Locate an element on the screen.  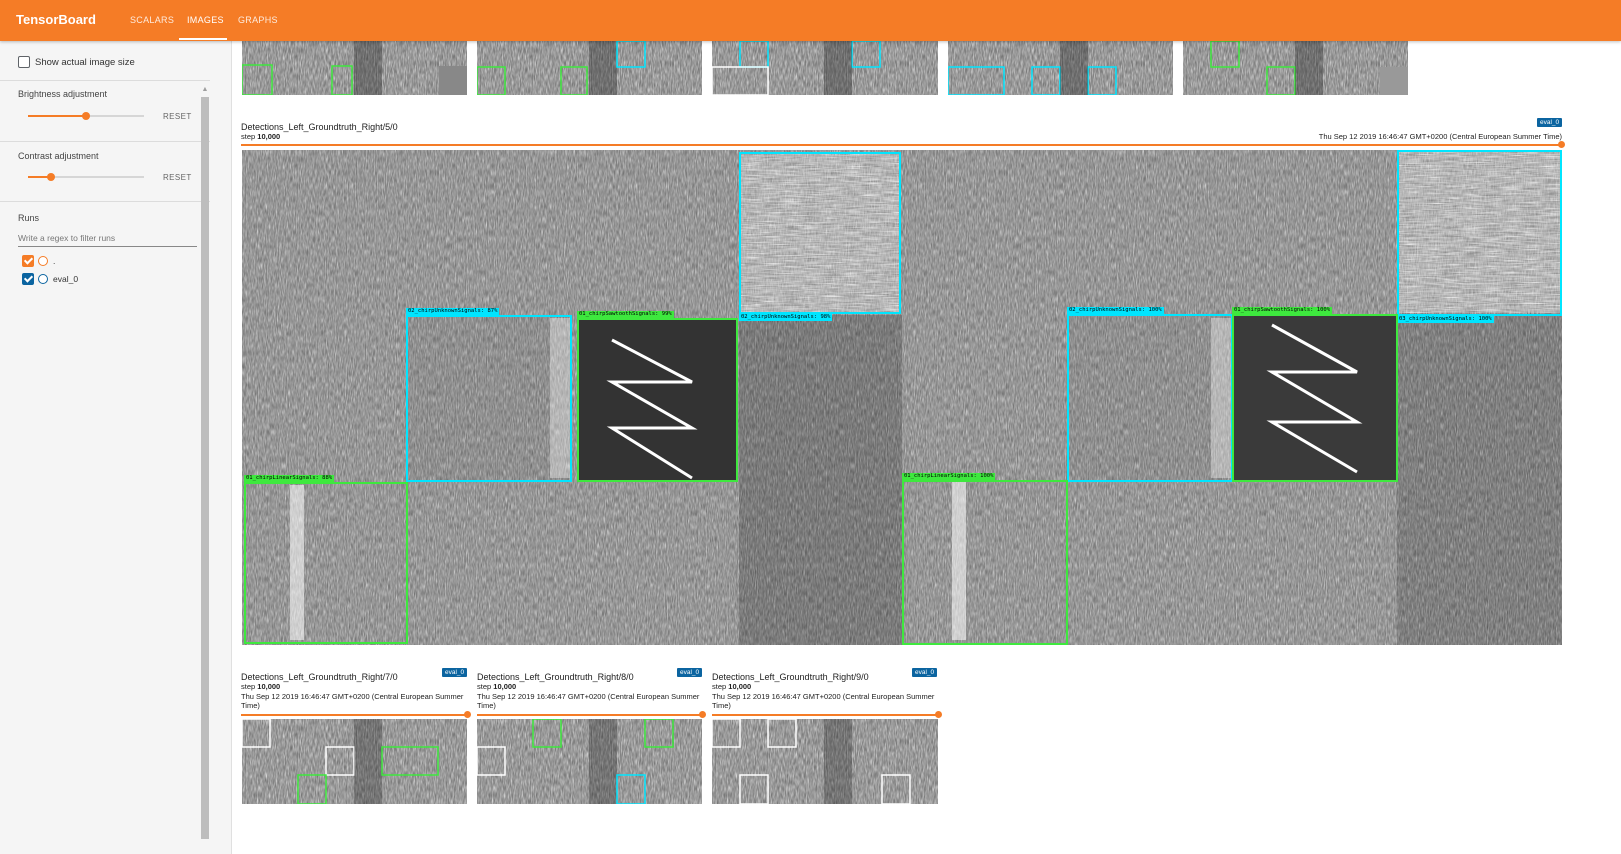
tab-graphs: GRAPHS is located at coordinates (258, 20).